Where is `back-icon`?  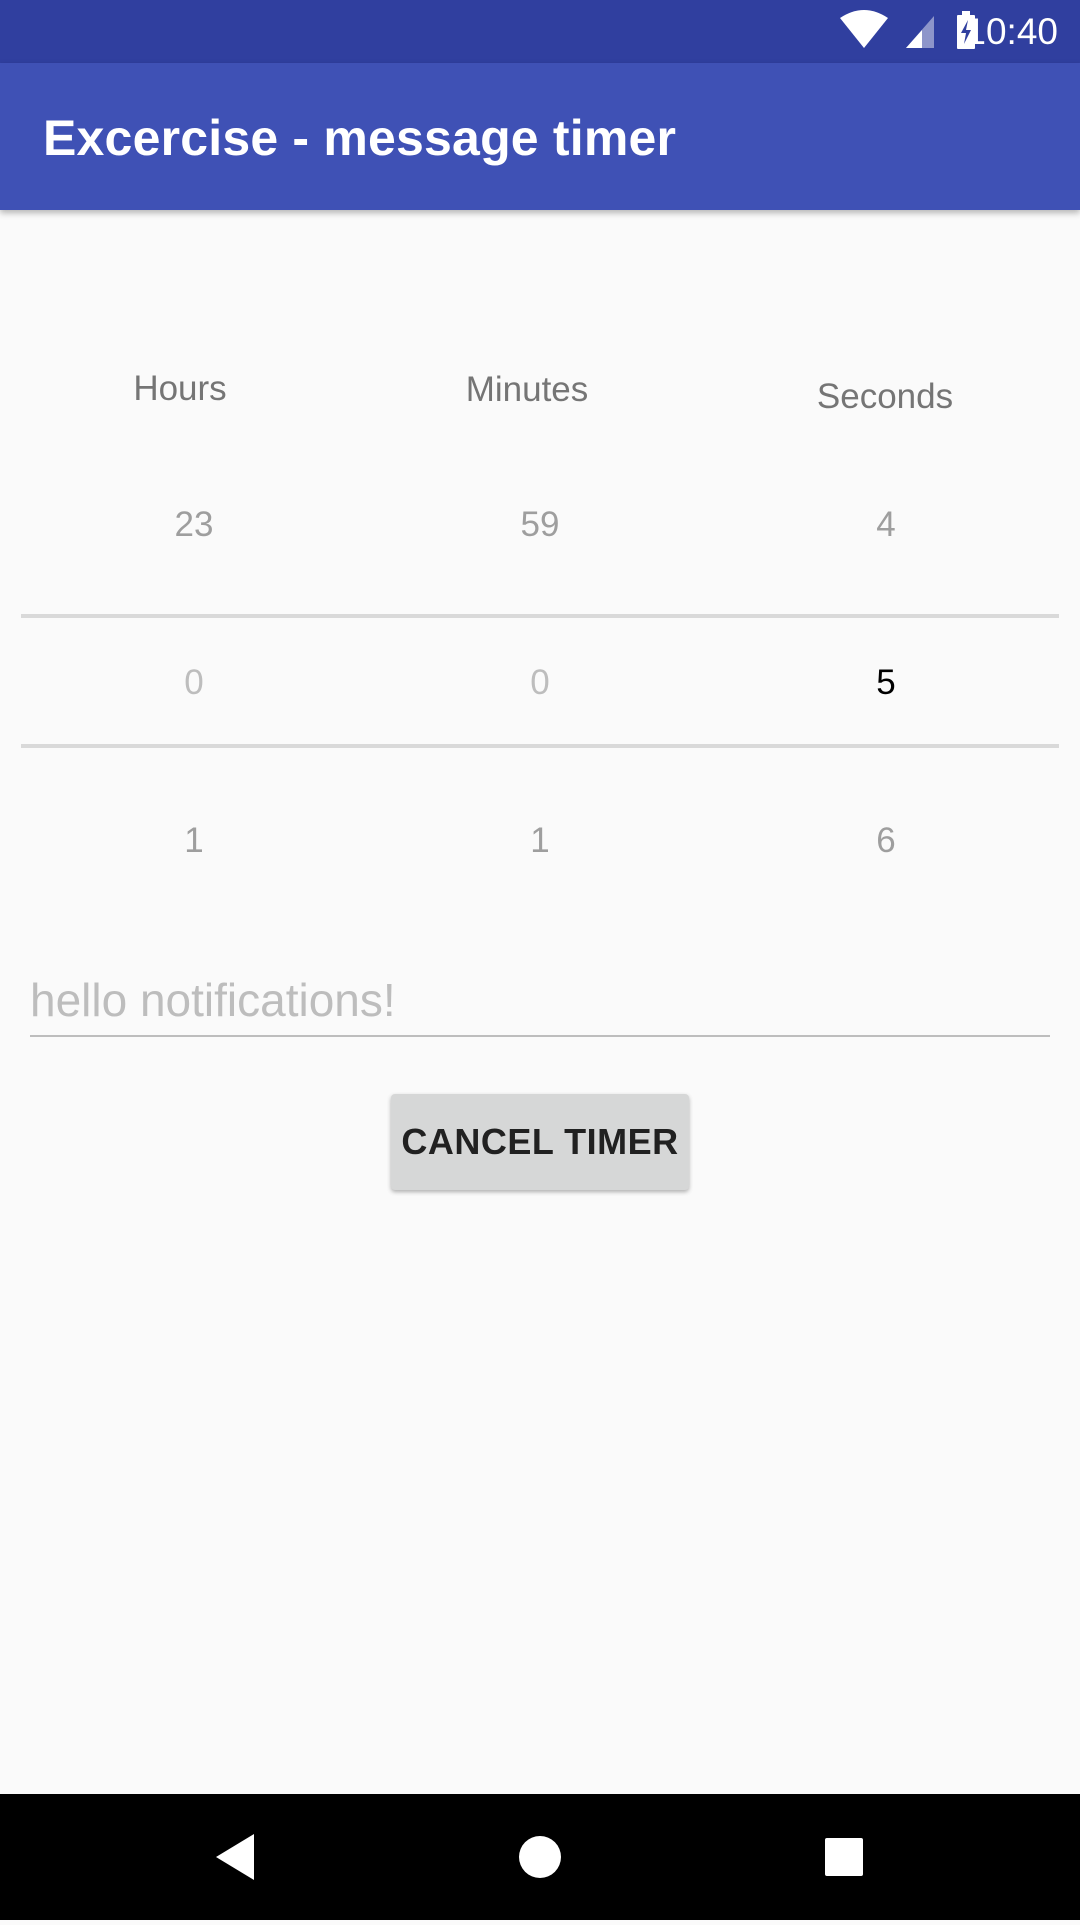
back-icon is located at coordinates (235, 1857).